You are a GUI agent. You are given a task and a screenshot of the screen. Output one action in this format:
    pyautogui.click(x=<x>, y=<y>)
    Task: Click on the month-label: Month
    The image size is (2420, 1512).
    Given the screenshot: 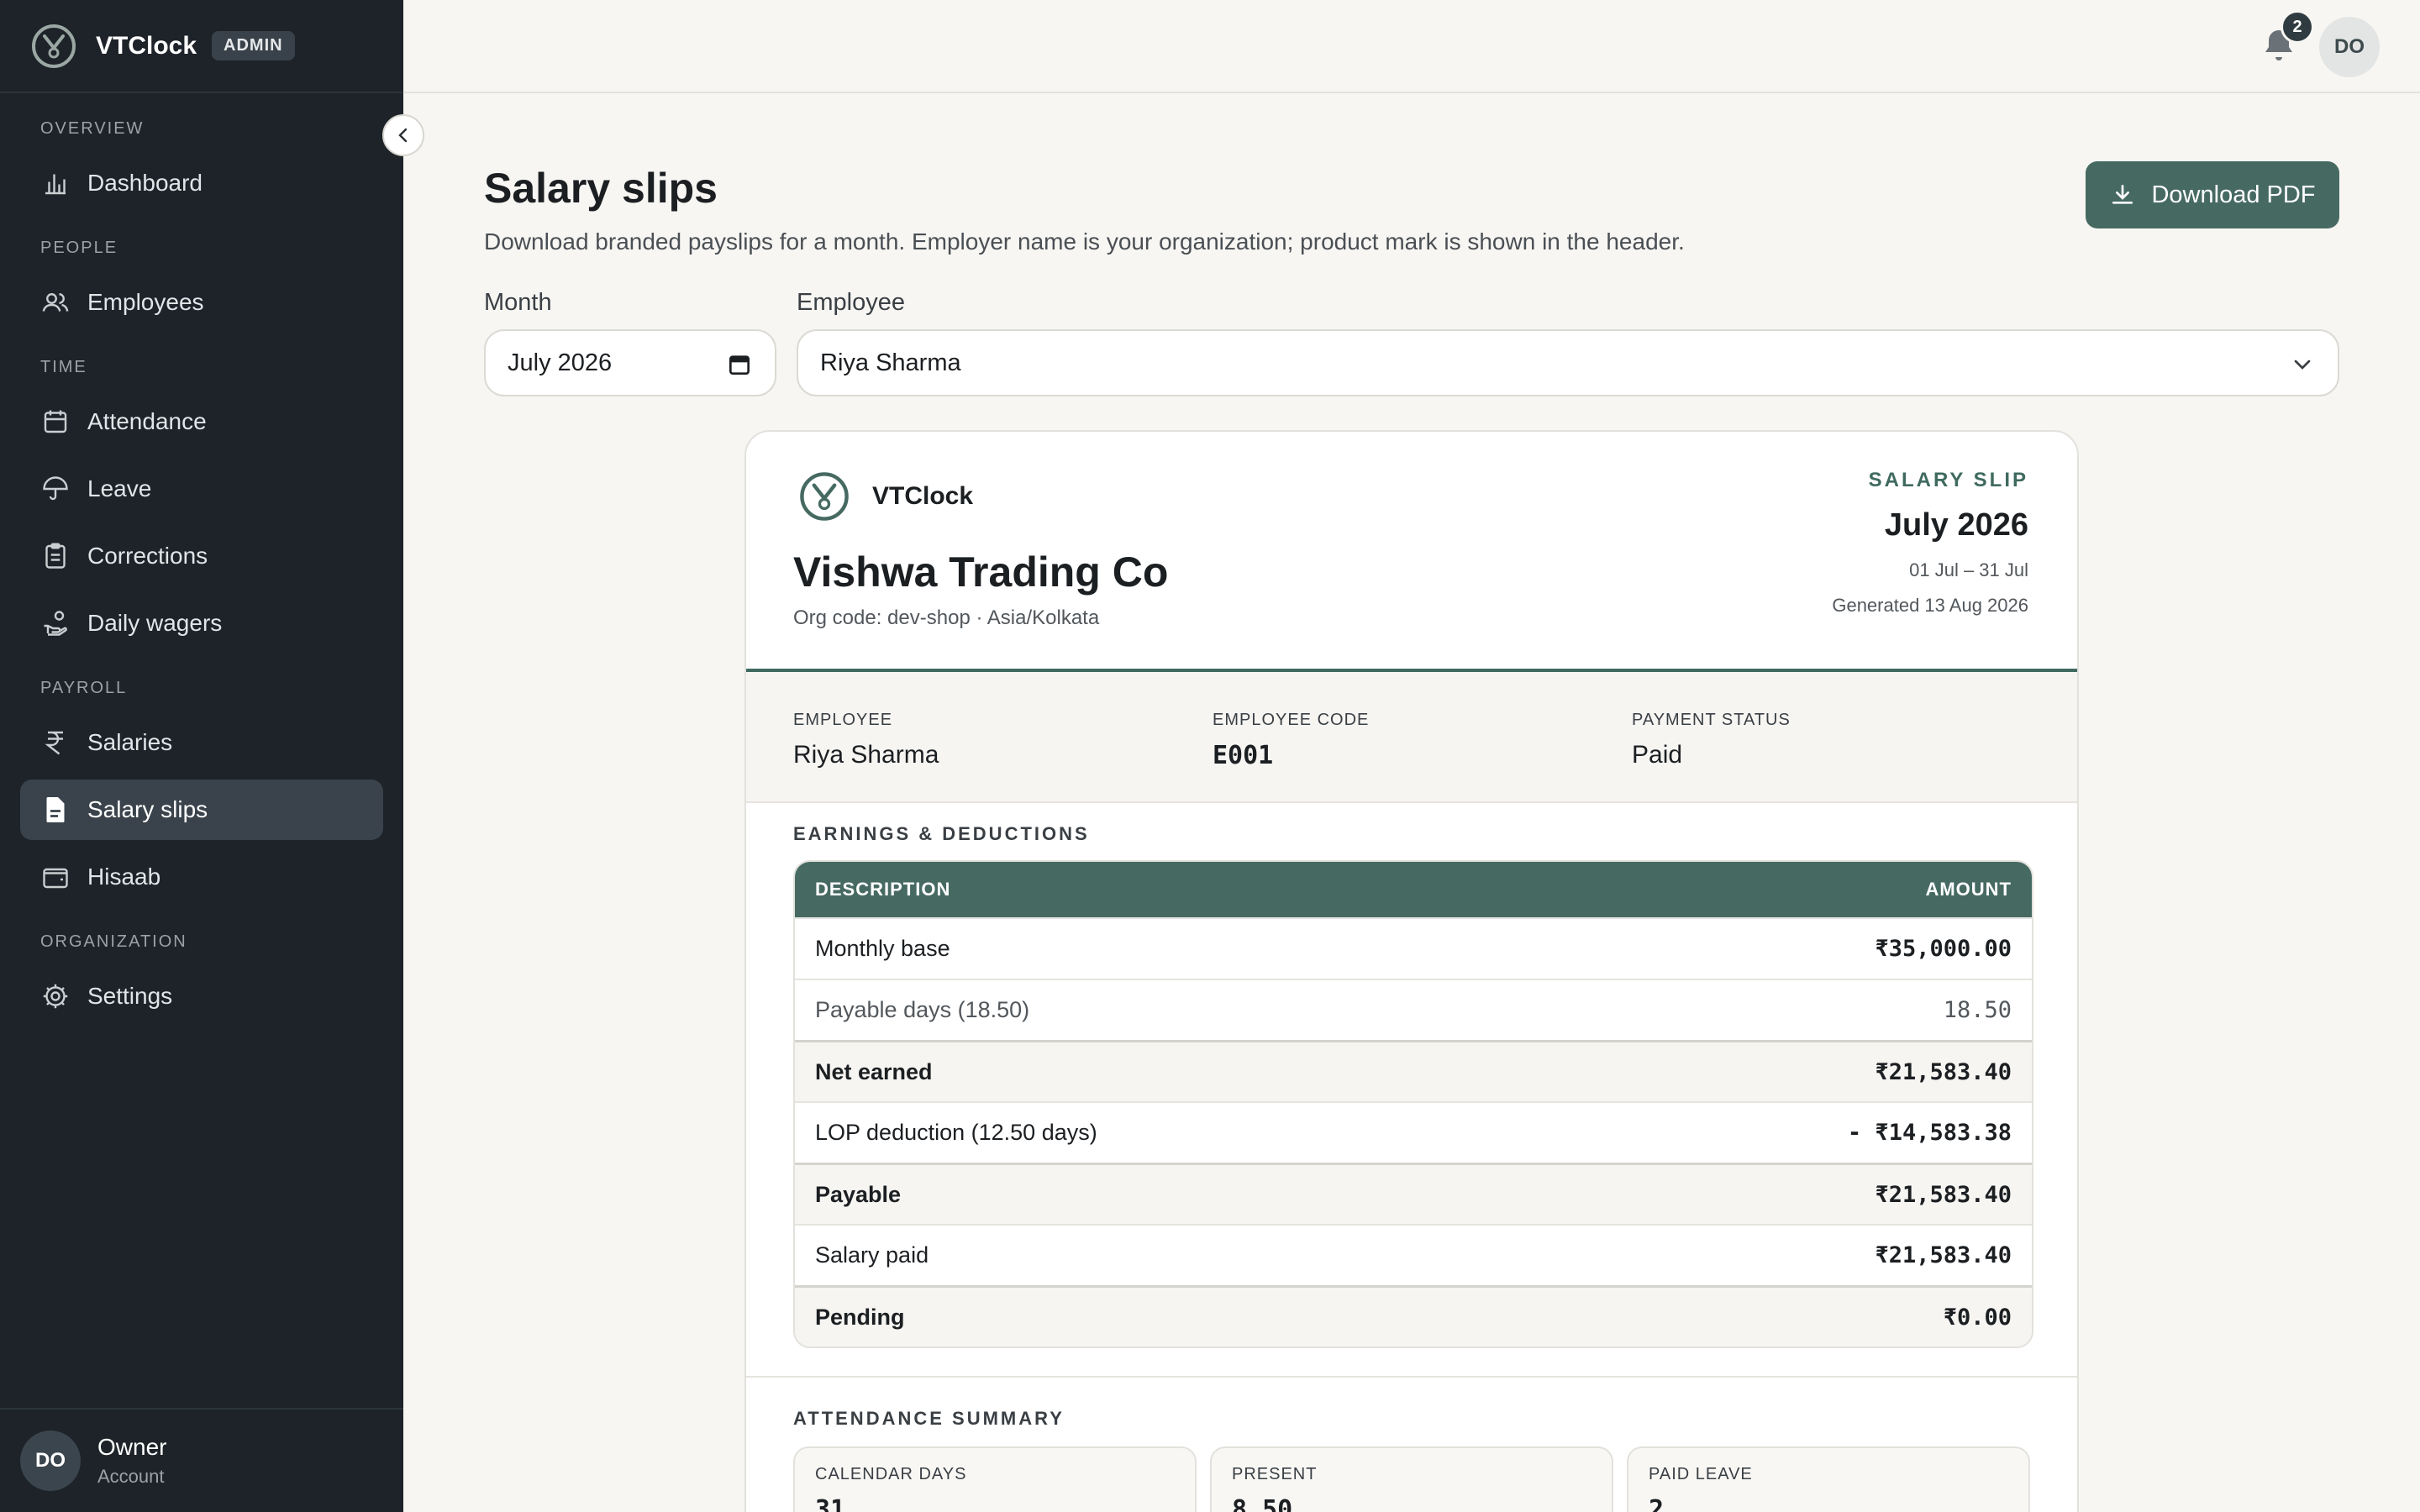 What is the action you would take?
    pyautogui.click(x=518, y=302)
    